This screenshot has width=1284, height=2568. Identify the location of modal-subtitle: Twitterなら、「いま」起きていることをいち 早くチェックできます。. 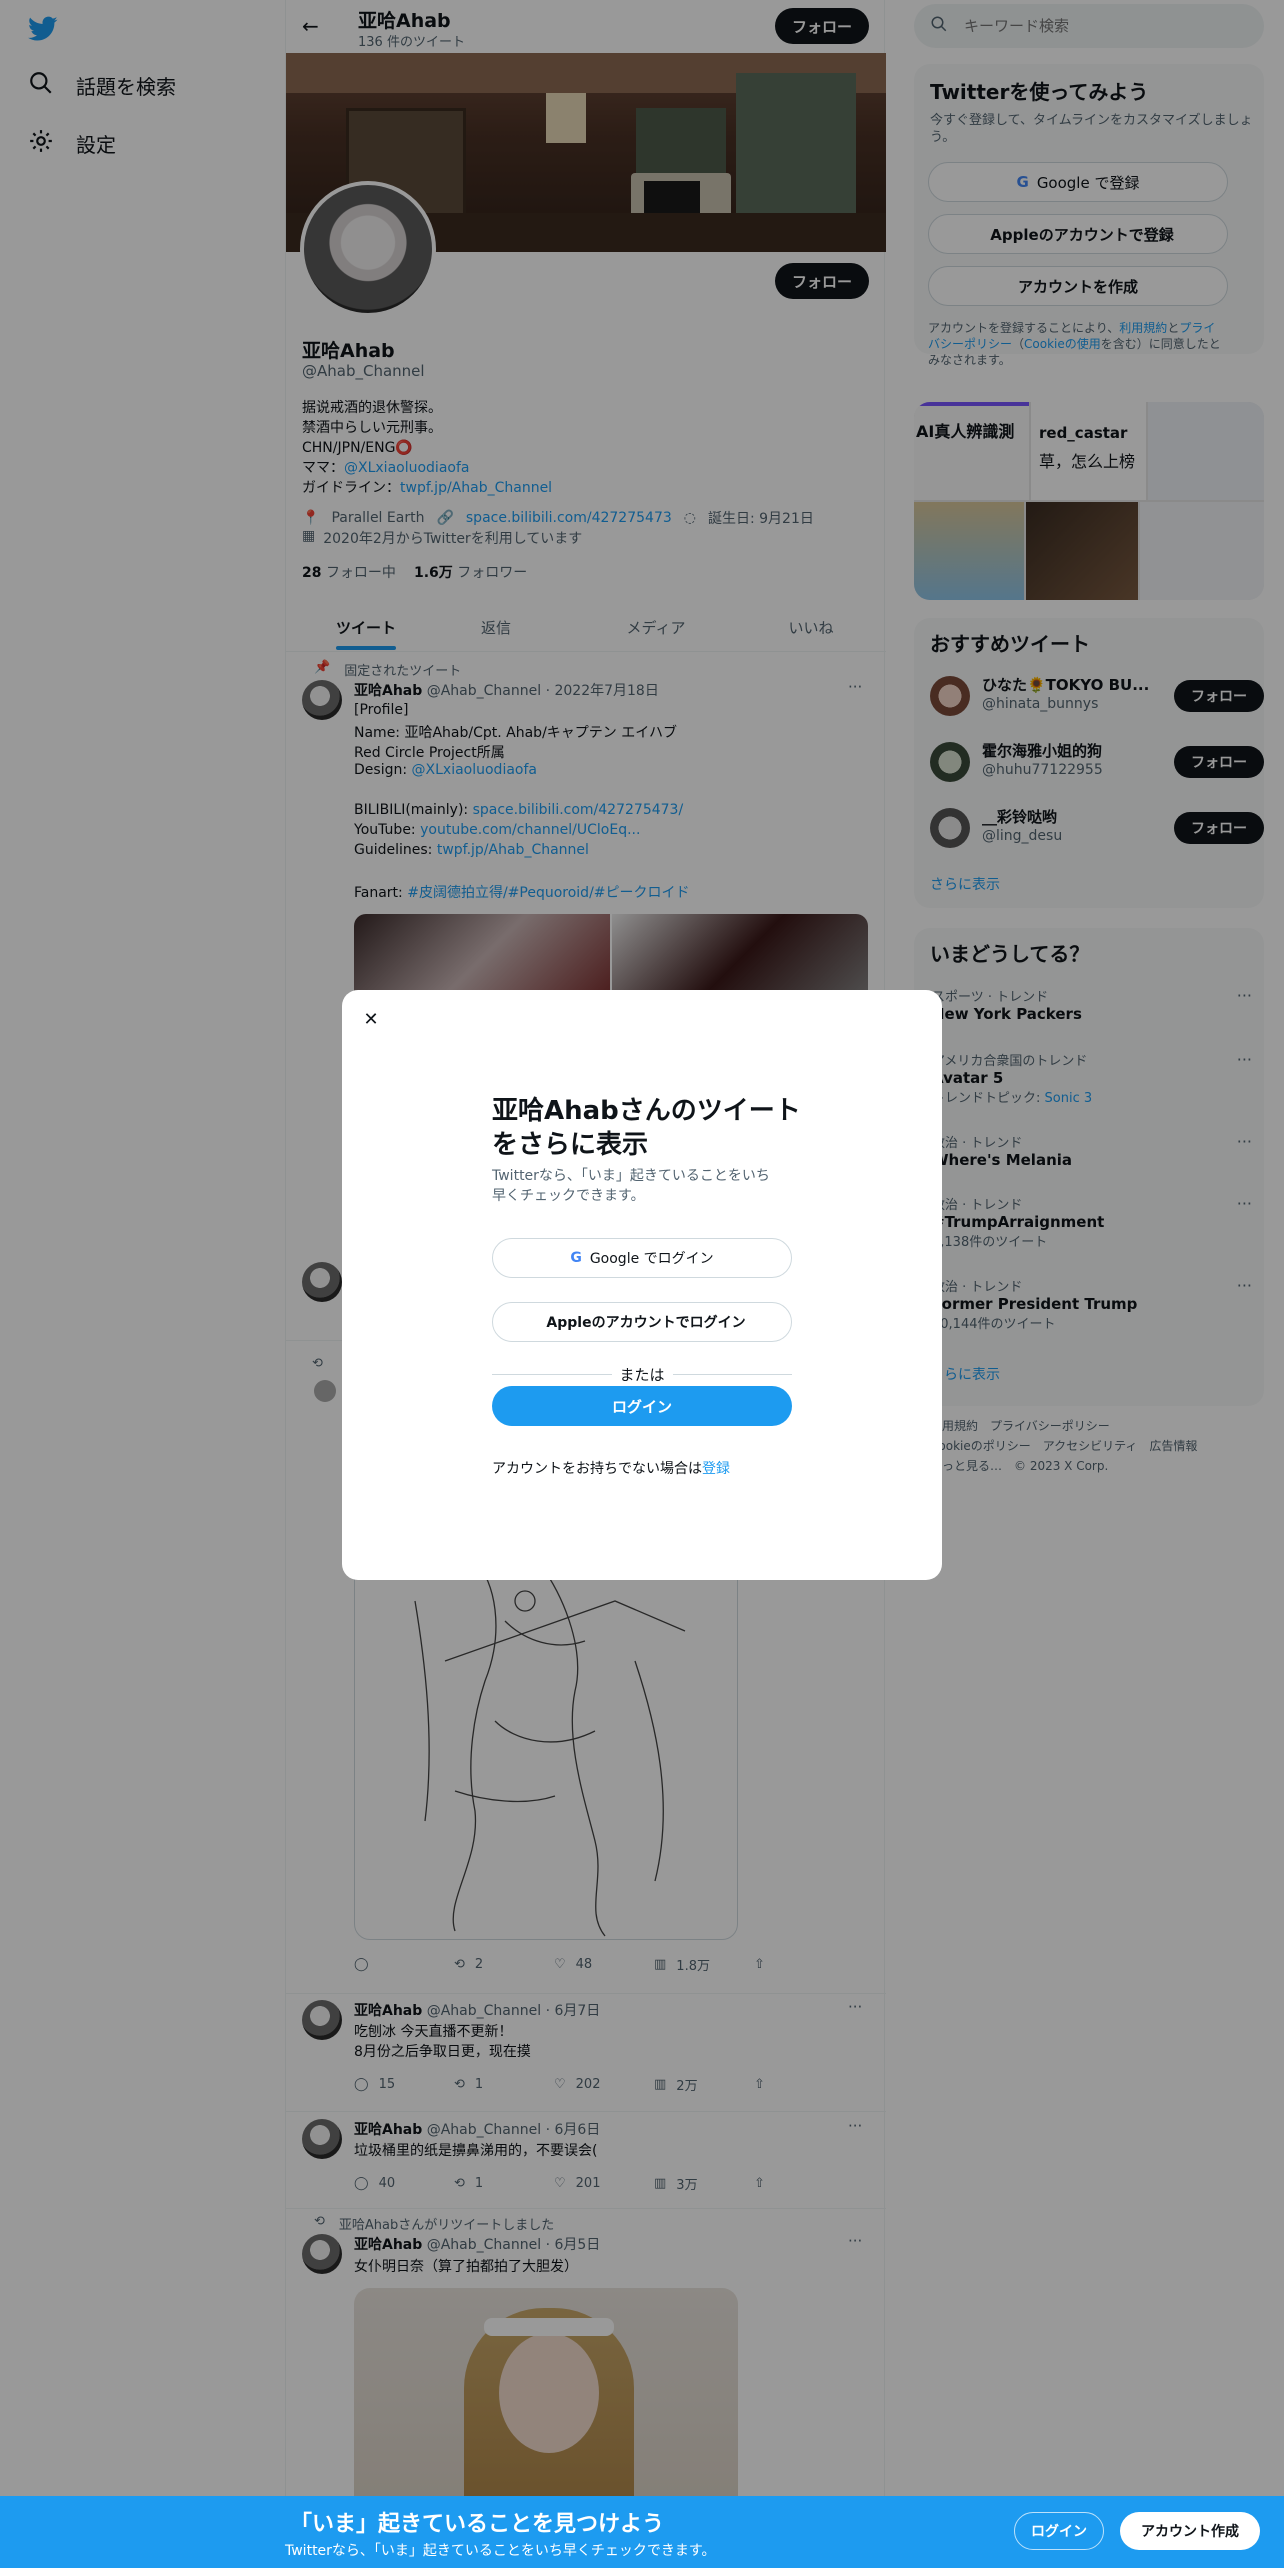
(631, 1186).